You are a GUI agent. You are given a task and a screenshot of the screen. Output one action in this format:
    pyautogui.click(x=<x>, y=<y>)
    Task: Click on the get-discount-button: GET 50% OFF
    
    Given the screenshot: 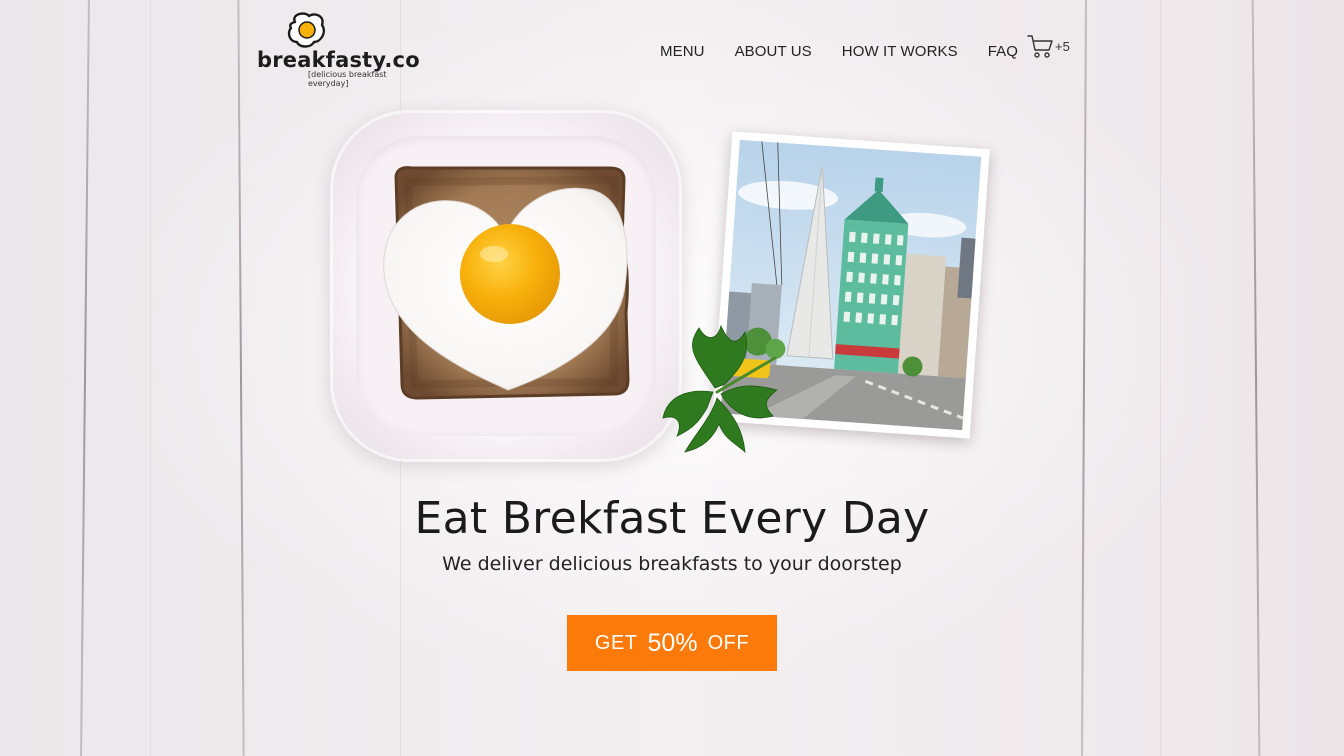 What is the action you would take?
    pyautogui.click(x=672, y=643)
    